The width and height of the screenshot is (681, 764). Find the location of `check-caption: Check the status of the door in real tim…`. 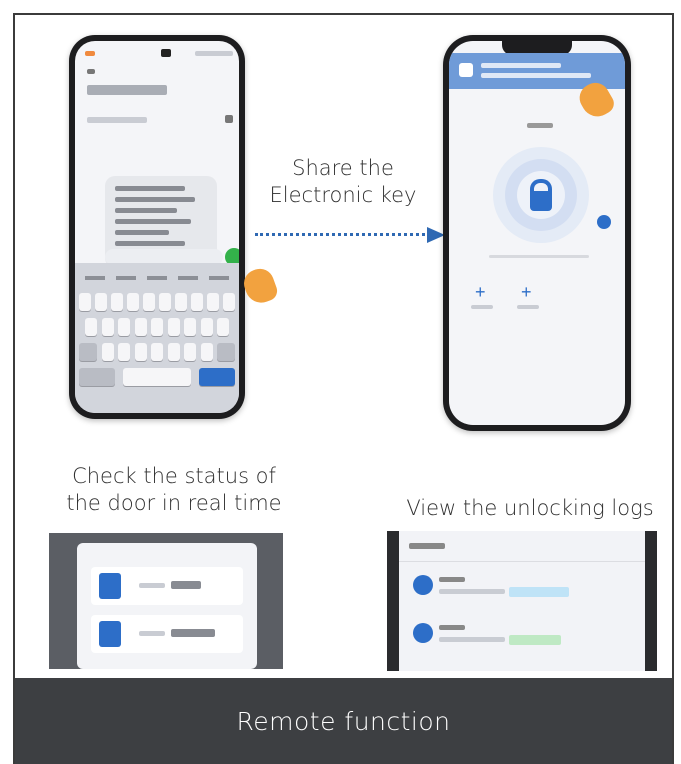

check-caption: Check the status of the door in real tim… is located at coordinates (174, 490).